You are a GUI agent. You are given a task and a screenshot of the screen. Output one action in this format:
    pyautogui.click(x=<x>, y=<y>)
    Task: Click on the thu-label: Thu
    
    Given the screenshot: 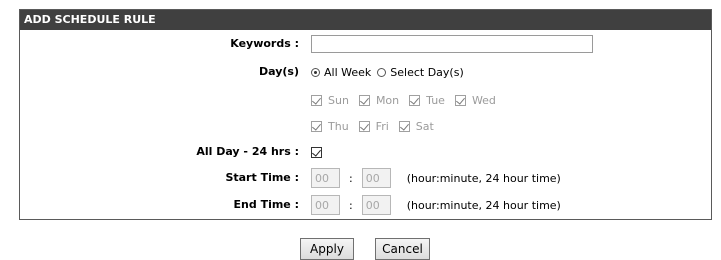 What is the action you would take?
    pyautogui.click(x=338, y=126)
    